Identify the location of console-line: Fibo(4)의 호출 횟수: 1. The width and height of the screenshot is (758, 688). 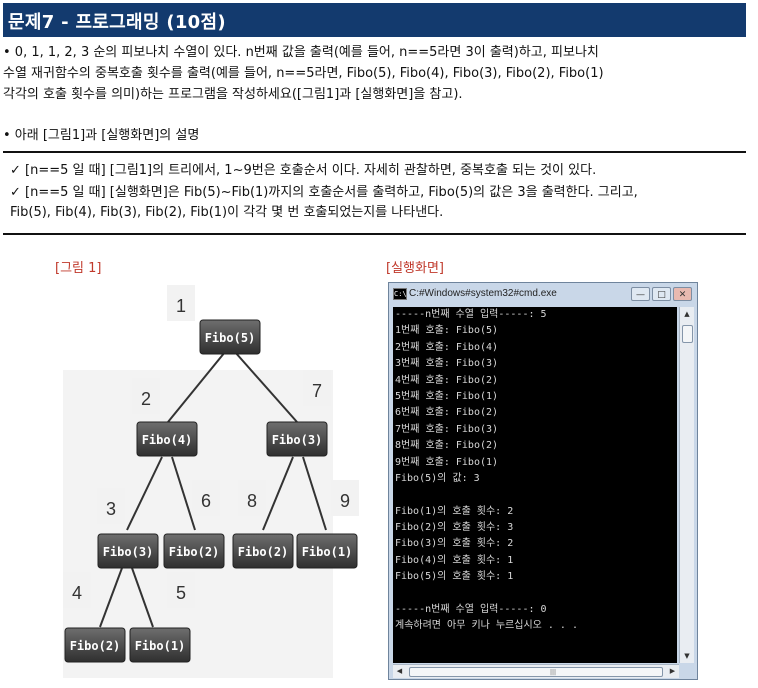
(454, 560).